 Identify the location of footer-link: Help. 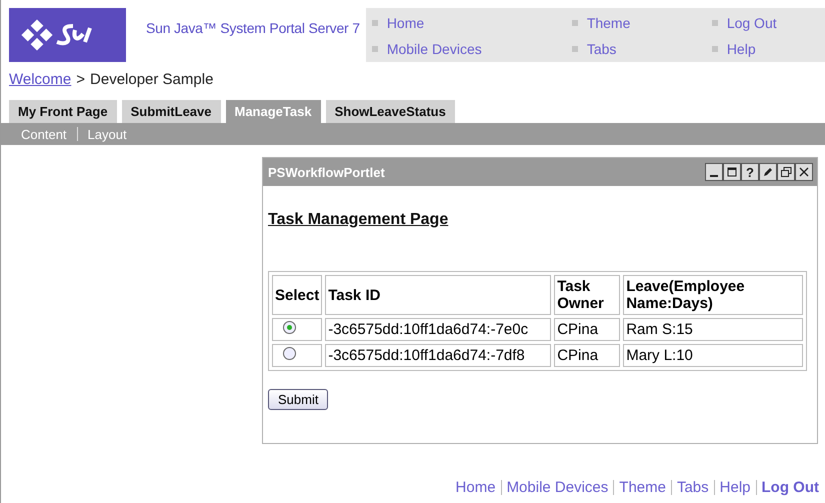
(735, 487).